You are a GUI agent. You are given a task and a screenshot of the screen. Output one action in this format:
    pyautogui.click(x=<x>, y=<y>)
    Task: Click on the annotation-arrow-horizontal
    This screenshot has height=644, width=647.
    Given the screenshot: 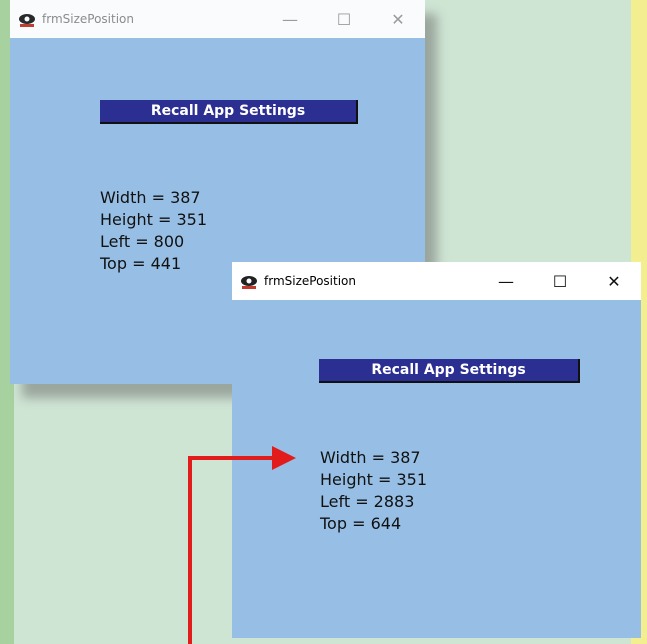 What is the action you would take?
    pyautogui.click(x=232, y=458)
    